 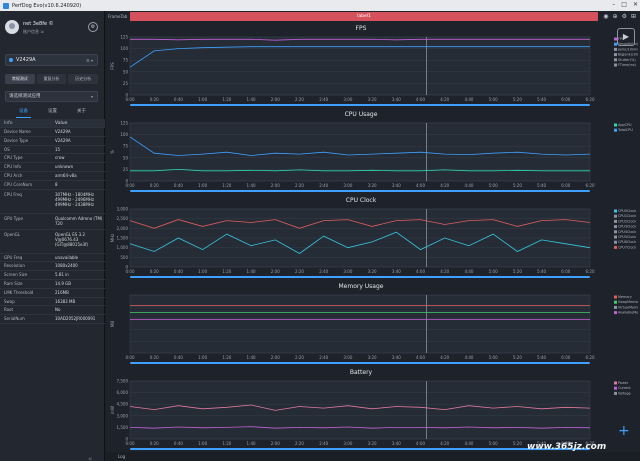 What do you see at coordinates (52, 258) in the screenshot?
I see `table-row: GPU Freq unavailable` at bounding box center [52, 258].